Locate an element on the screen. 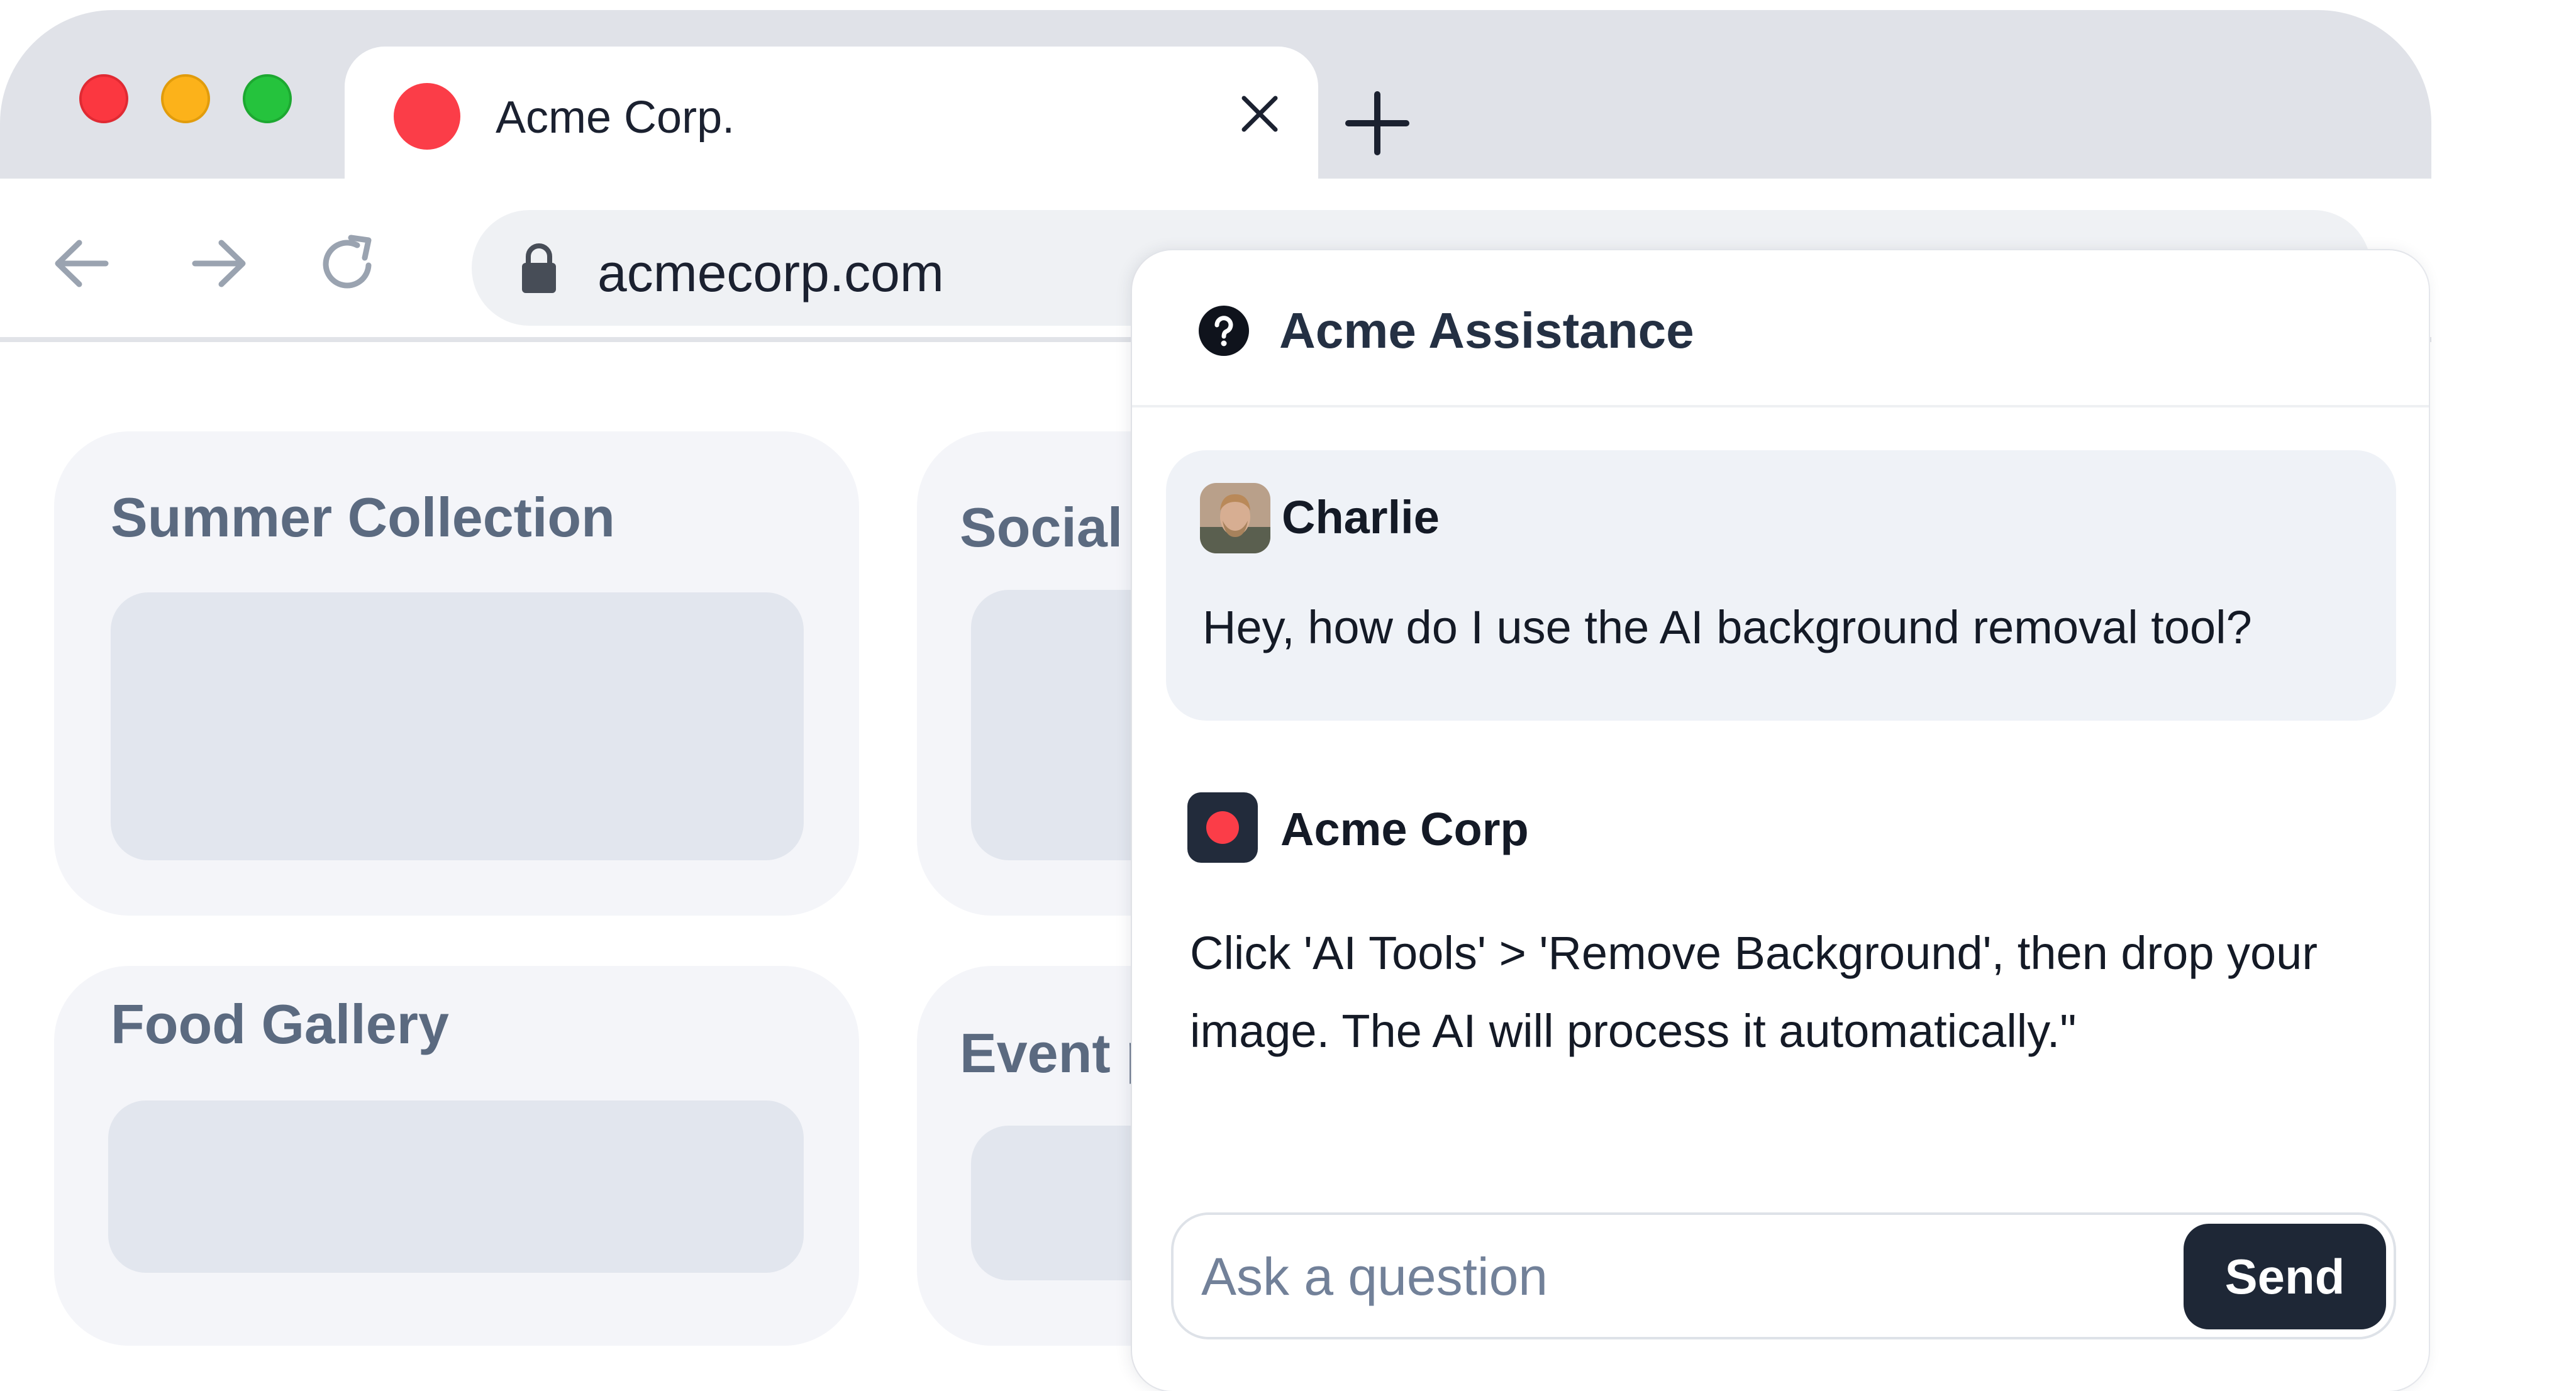  card-food-gallery: Food Gallery is located at coordinates (456, 1156).